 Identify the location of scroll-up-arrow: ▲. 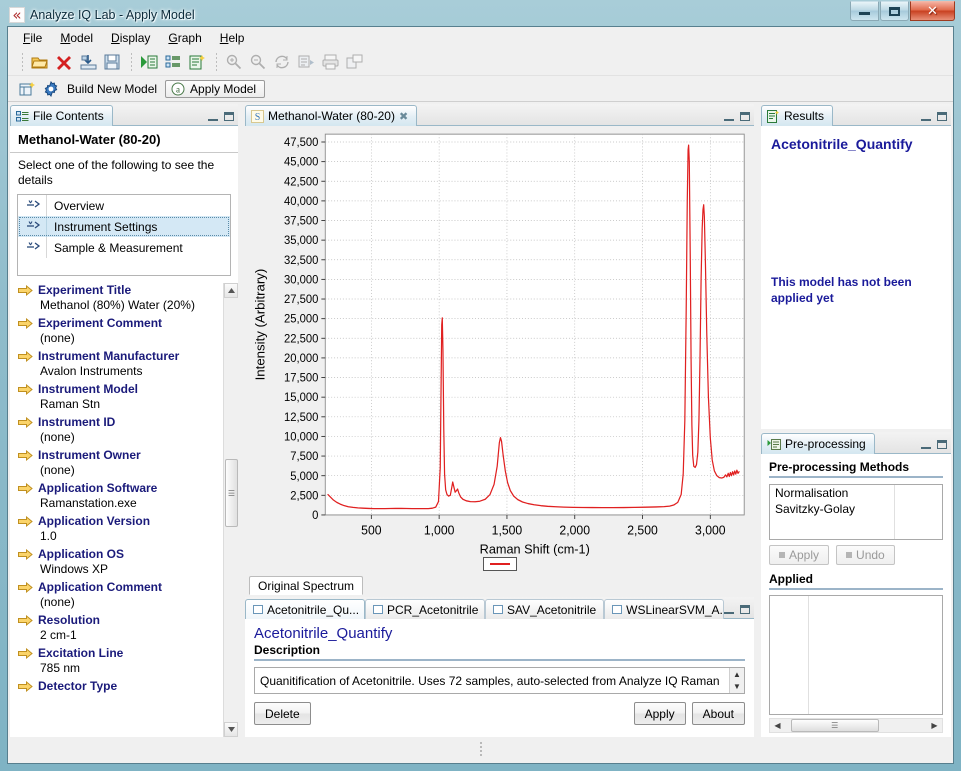
(737, 674).